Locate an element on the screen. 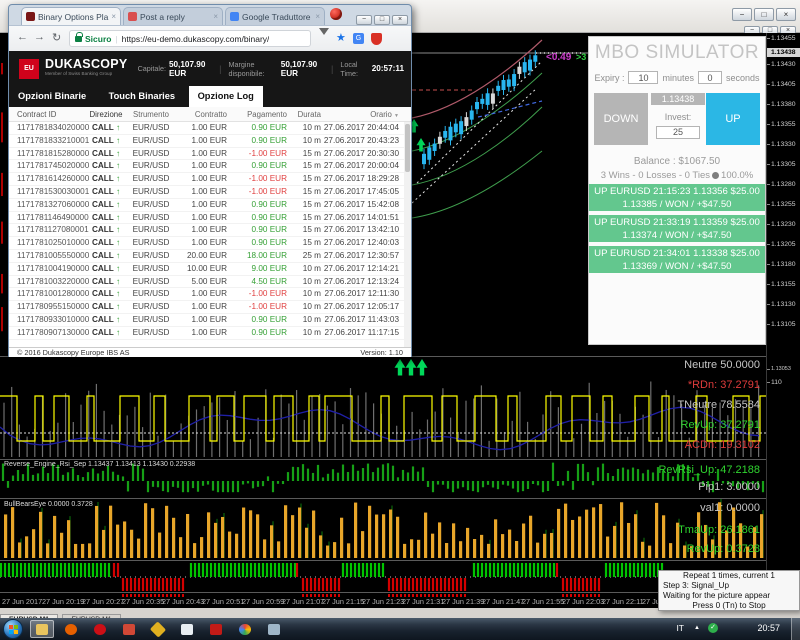 This screenshot has width=800, height=640. indicator-value-label: ACDn: 19.3102 is located at coordinates (722, 445).